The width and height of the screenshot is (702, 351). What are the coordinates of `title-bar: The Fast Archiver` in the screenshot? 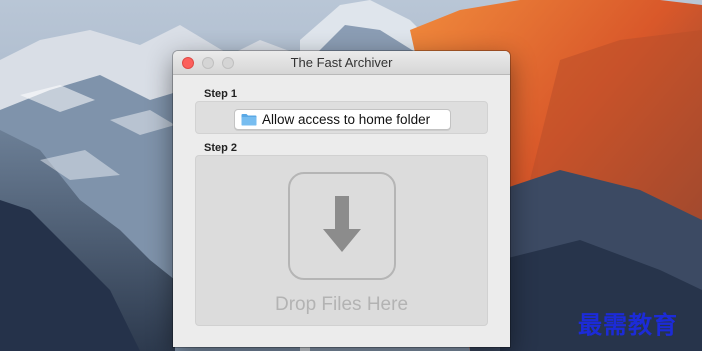 It's located at (341, 63).